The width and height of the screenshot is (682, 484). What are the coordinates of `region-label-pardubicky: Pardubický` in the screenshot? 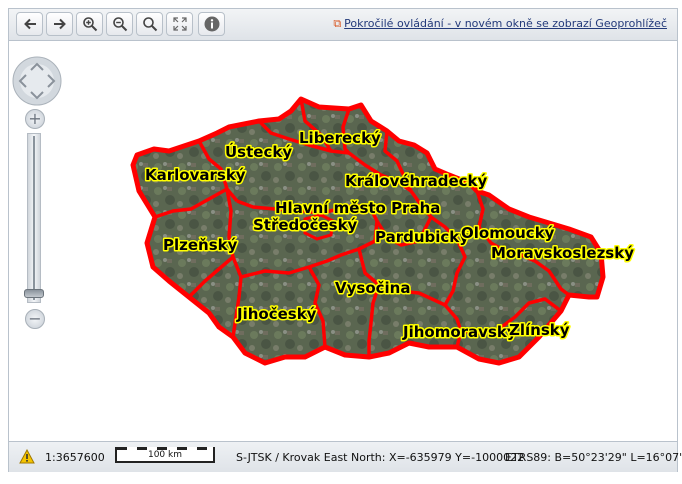 It's located at (422, 237).